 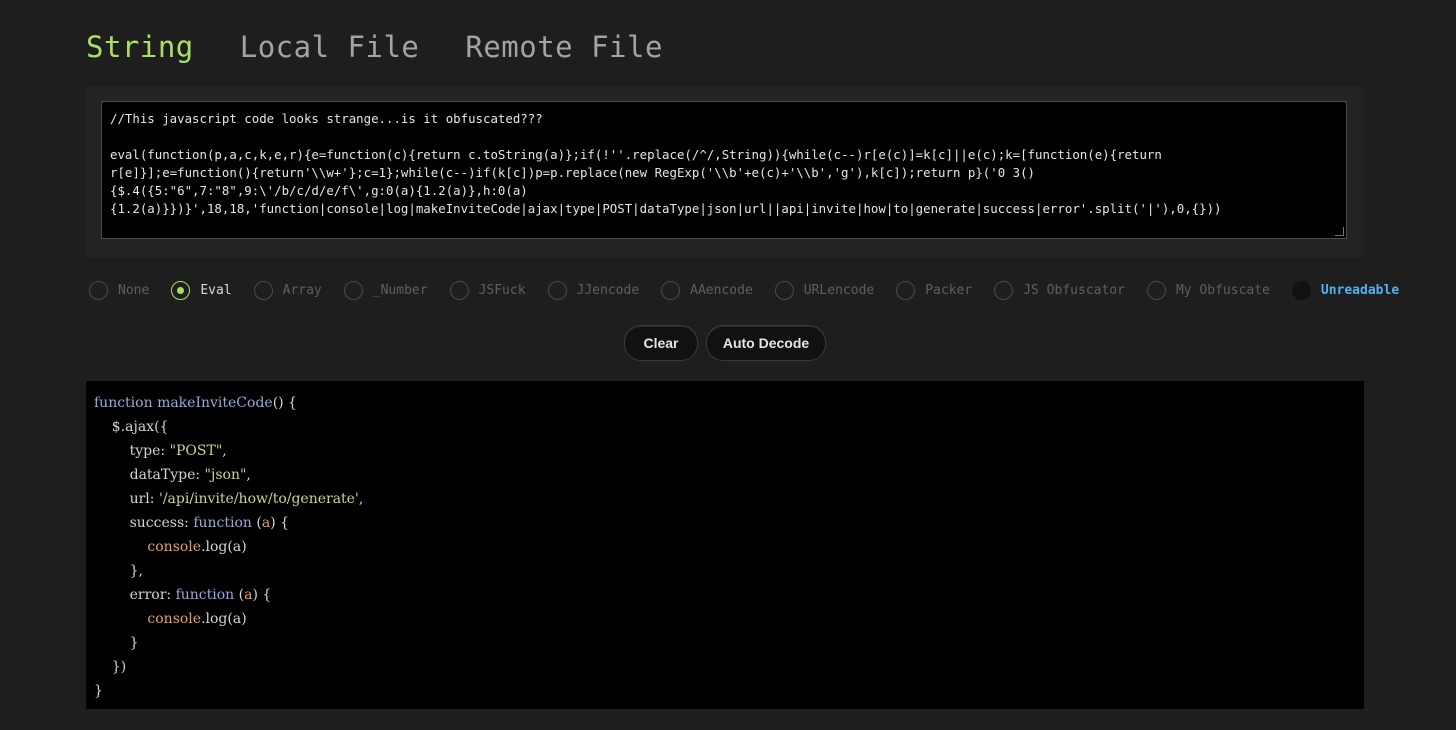 I want to click on radio-none: None, so click(x=119, y=290).